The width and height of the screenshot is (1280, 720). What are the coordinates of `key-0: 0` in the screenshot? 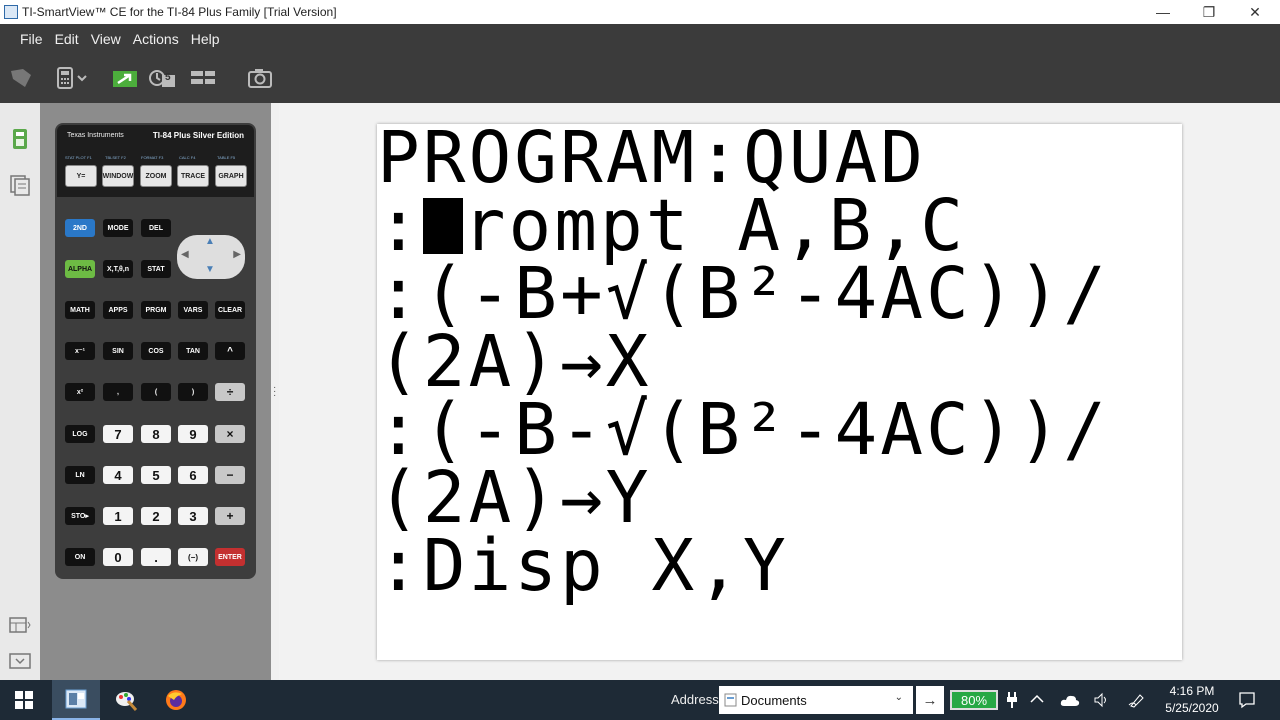 It's located at (118, 557).